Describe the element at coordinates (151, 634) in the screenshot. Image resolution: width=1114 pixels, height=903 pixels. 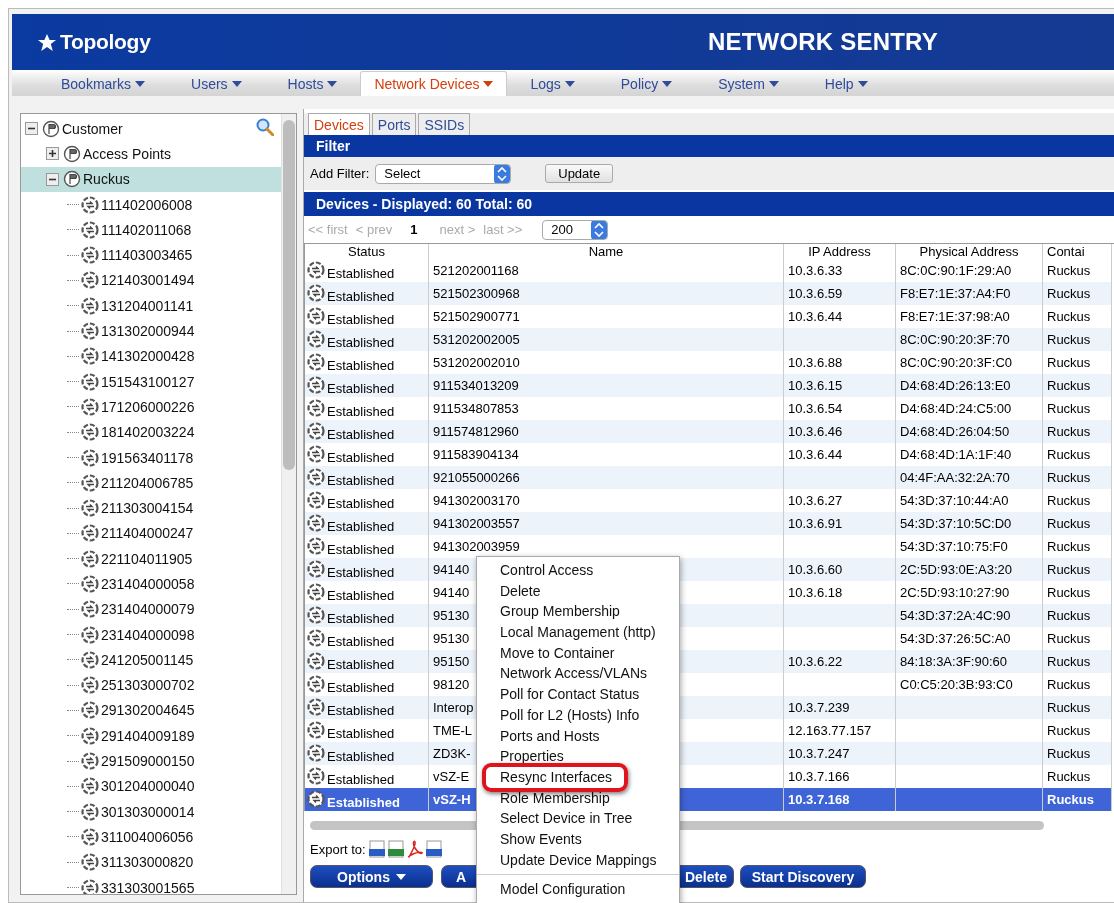
I see `tree-item: 231404000098` at that location.